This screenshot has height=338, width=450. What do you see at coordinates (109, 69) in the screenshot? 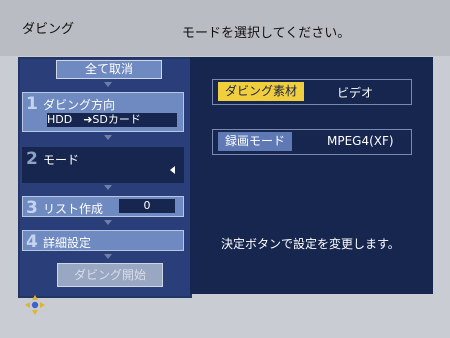
I see `cancel-all-button: 全て取消` at bounding box center [109, 69].